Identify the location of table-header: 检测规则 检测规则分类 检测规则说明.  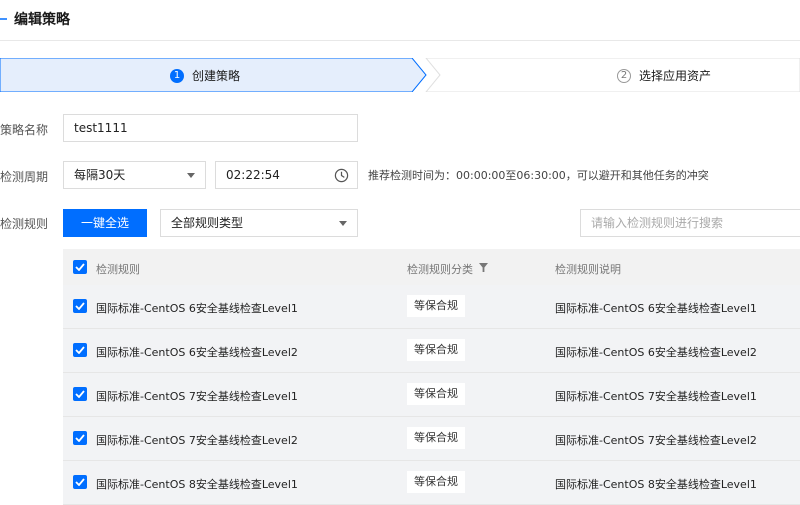
(431, 267).